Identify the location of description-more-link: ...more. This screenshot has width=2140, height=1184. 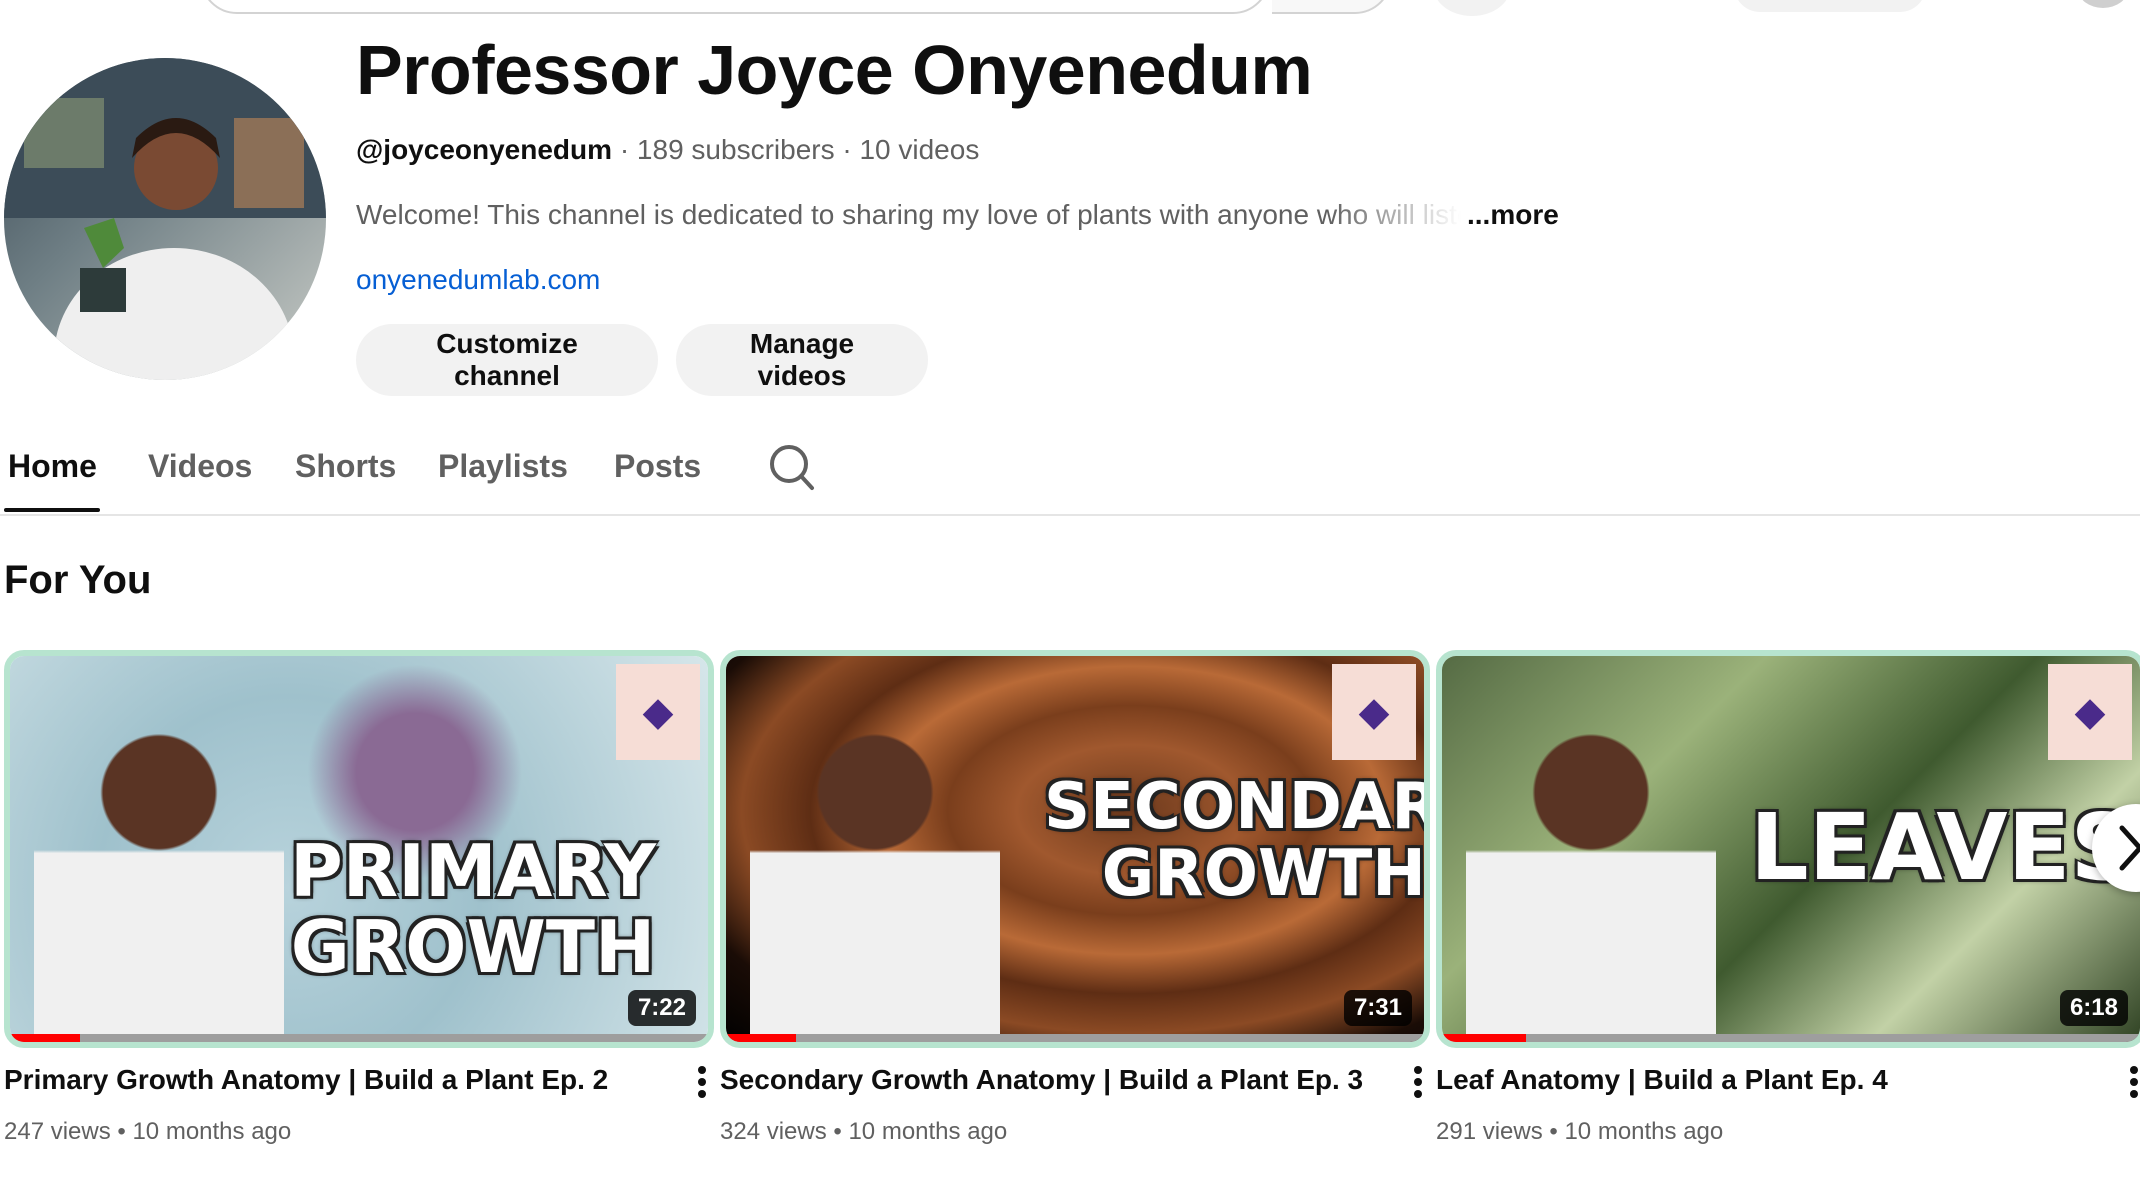
(1513, 214).